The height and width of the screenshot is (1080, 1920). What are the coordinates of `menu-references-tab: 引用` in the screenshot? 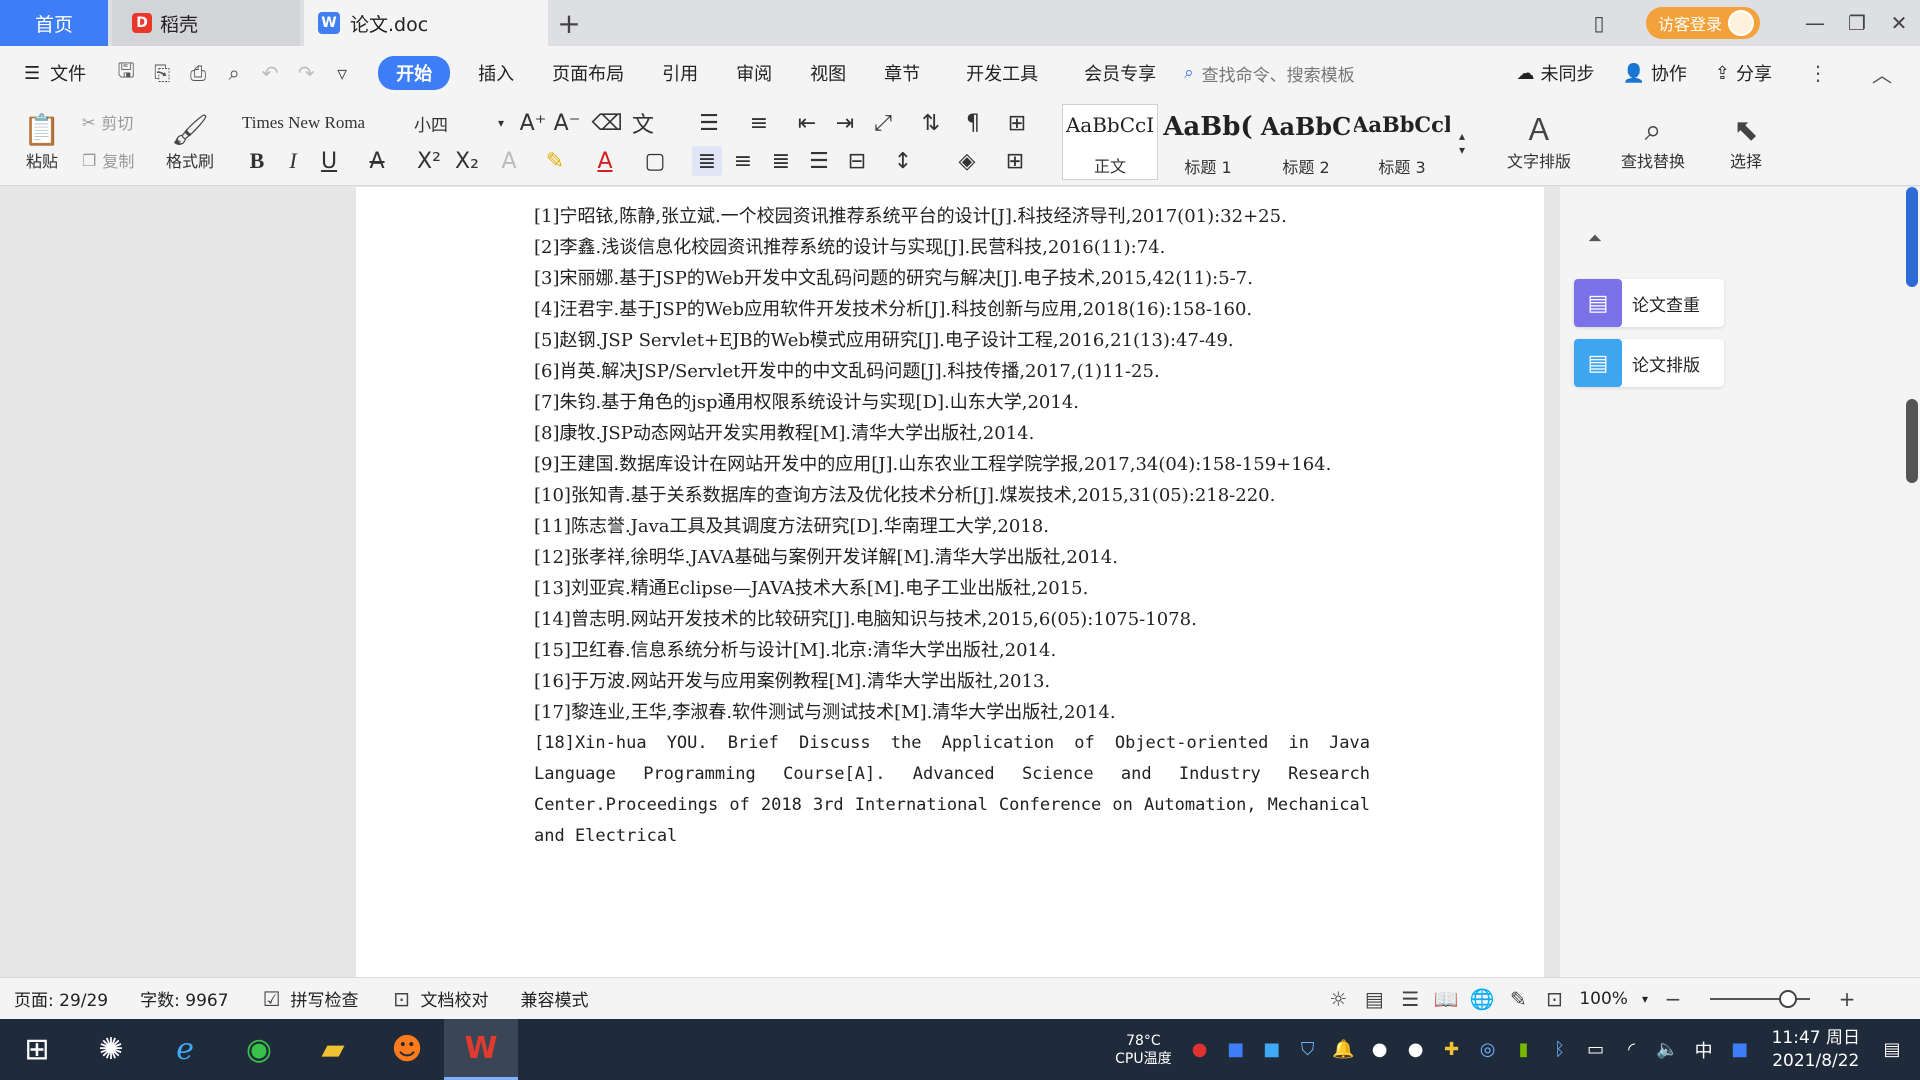 It's located at (680, 73).